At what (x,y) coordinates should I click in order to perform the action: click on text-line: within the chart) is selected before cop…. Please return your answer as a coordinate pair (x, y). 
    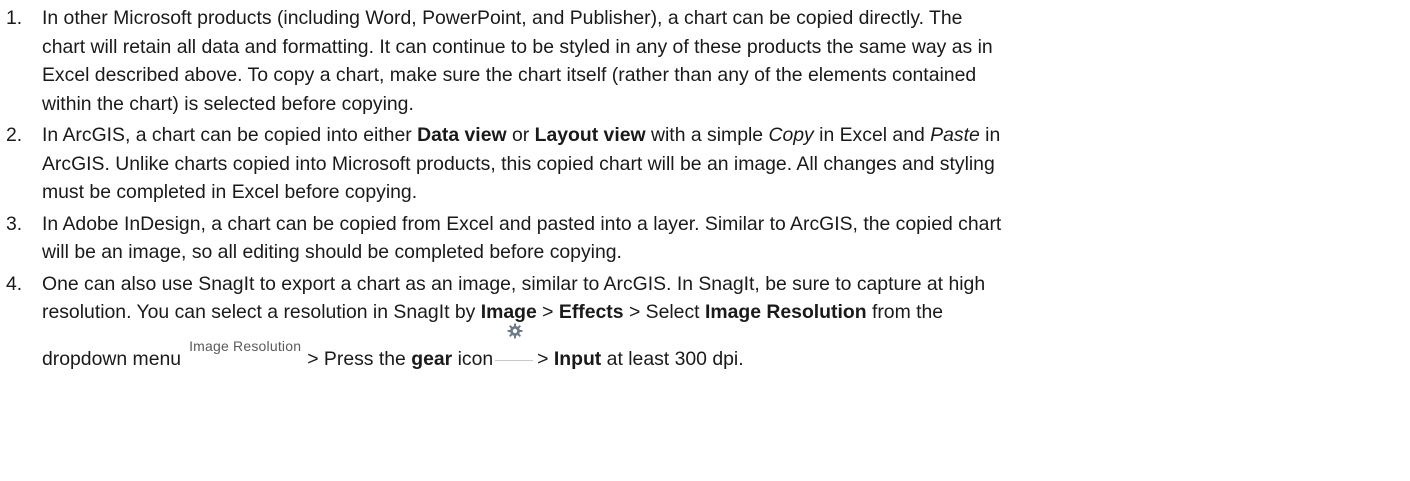
    Looking at the image, I should click on (228, 103).